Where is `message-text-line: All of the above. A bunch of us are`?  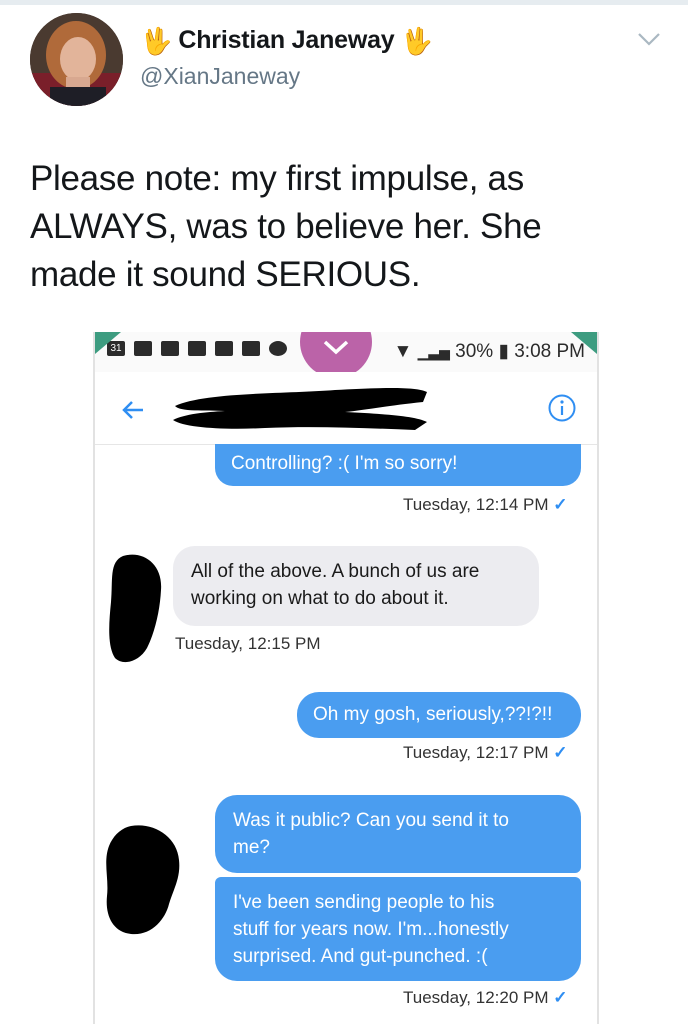 message-text-line: All of the above. A bunch of us are is located at coordinates (335, 571).